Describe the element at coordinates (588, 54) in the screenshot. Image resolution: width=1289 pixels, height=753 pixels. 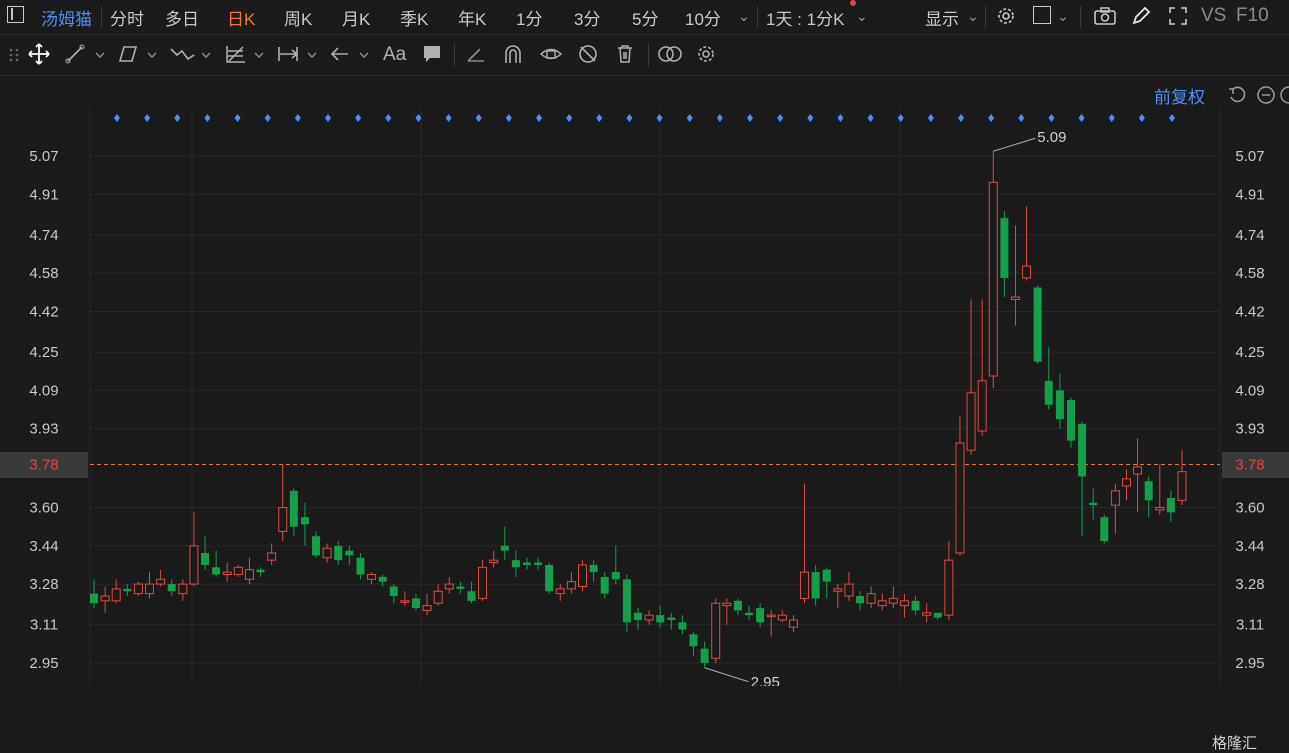
I see `hide-icon` at that location.